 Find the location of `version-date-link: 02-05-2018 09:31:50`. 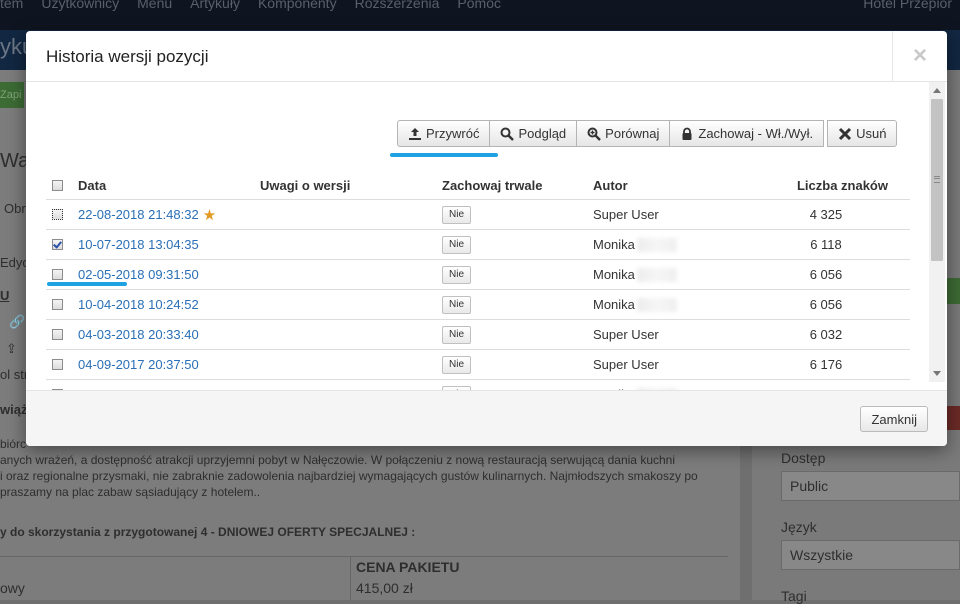

version-date-link: 02-05-2018 09:31:50 is located at coordinates (138, 274).